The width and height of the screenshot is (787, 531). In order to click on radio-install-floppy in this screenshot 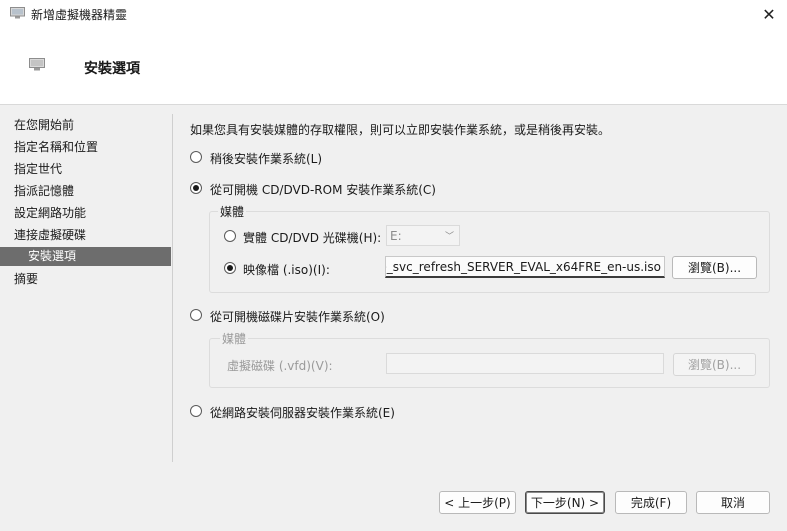, I will do `click(196, 315)`.